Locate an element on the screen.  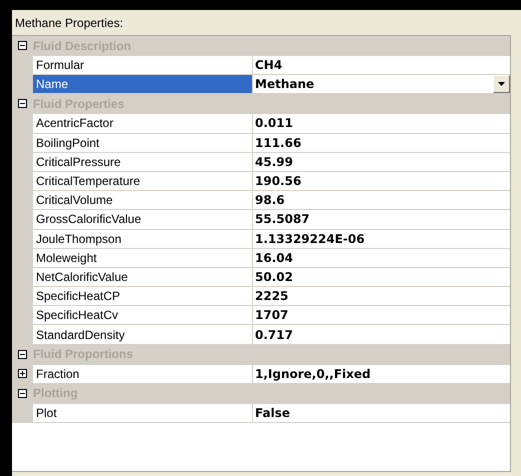
property-value: CH4 is located at coordinates (268, 65).